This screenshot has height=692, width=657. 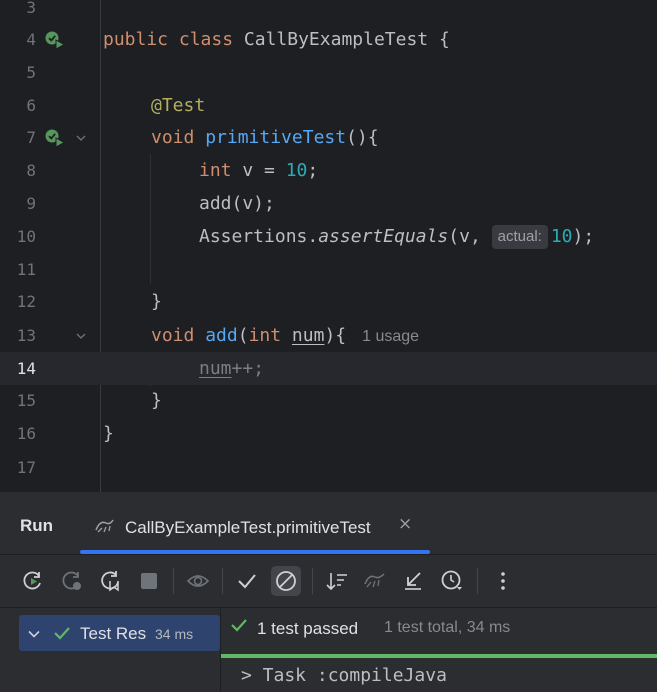 What do you see at coordinates (34, 635) in the screenshot?
I see `chevron-down-icon` at bounding box center [34, 635].